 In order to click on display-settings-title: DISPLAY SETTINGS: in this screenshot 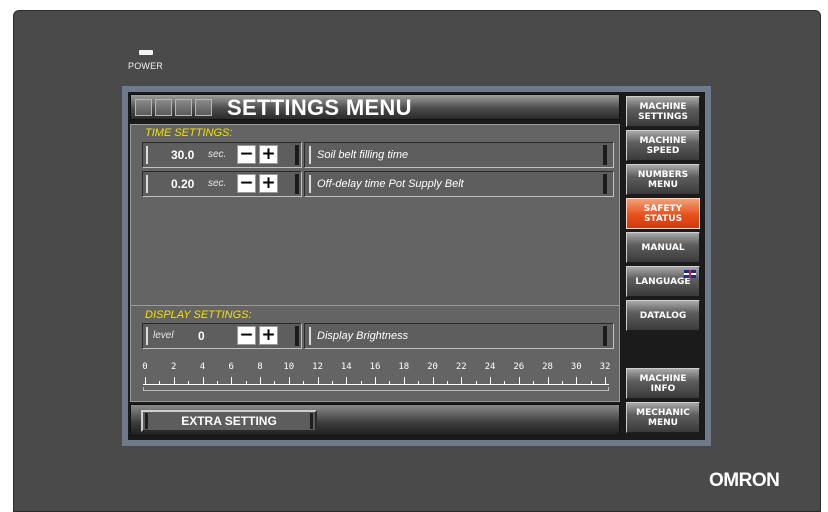, I will do `click(198, 315)`.